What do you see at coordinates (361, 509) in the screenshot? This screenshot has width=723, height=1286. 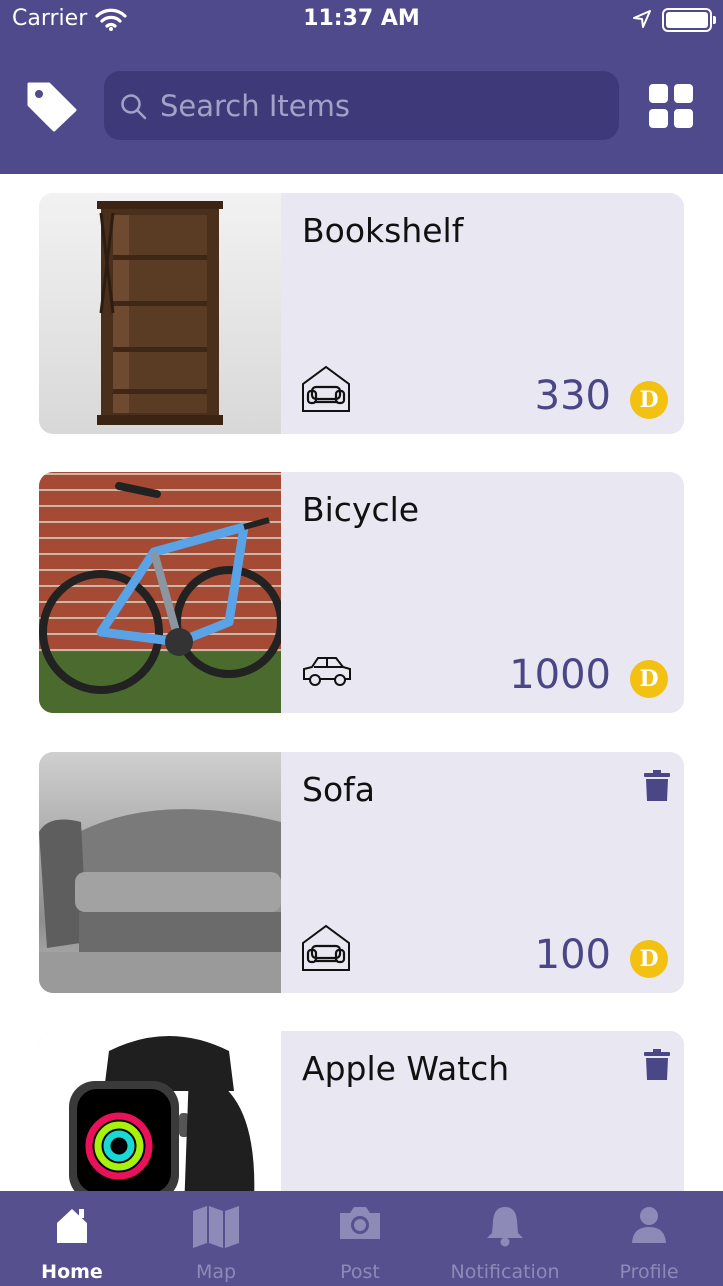 I see `item-title: Bicycle` at bounding box center [361, 509].